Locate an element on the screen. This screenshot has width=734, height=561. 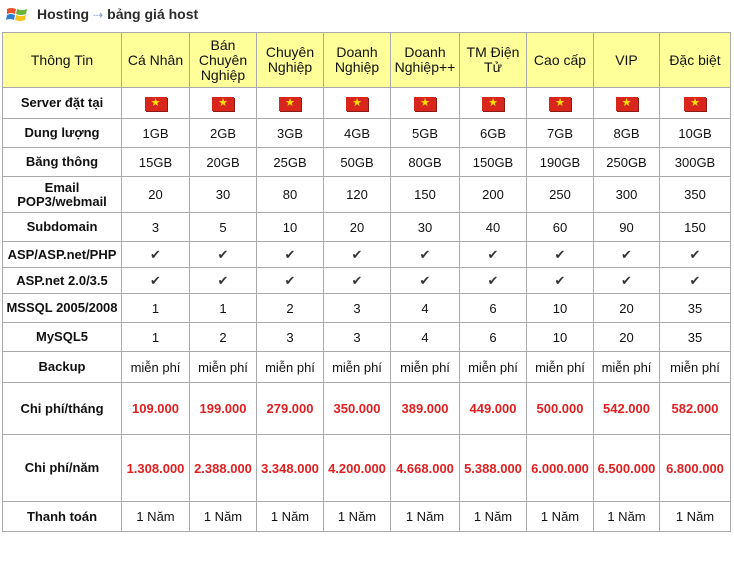
table-cell: 10 is located at coordinates (560, 308).